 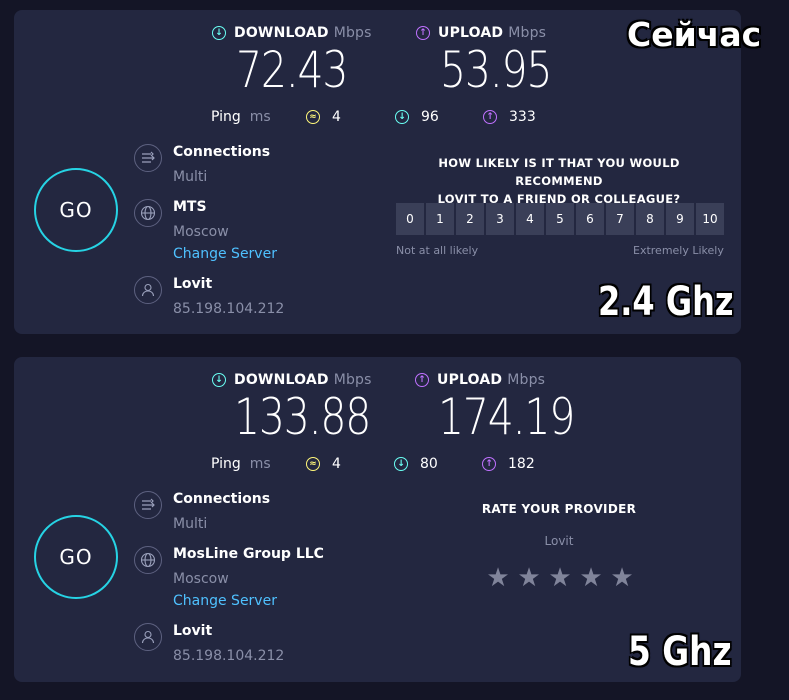 I want to click on band-overlay-2-4ghz: 2.4 Ghz, so click(x=666, y=302).